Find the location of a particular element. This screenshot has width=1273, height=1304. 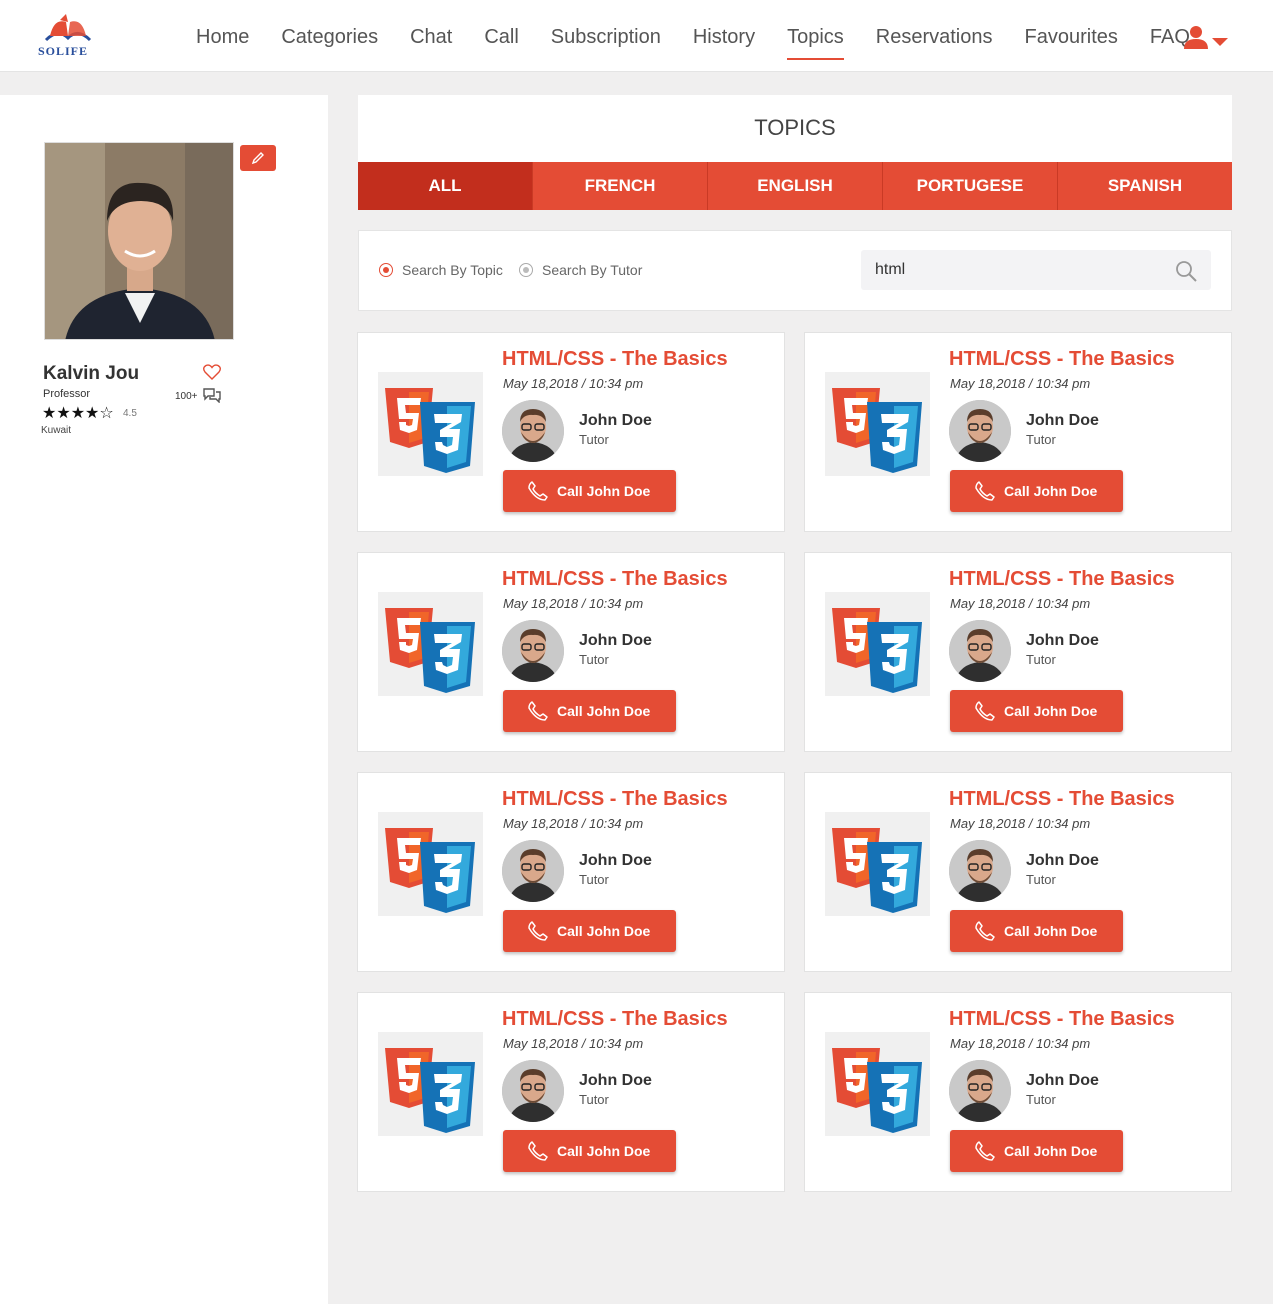

profile-stars: ★★★★☆ is located at coordinates (78, 413).